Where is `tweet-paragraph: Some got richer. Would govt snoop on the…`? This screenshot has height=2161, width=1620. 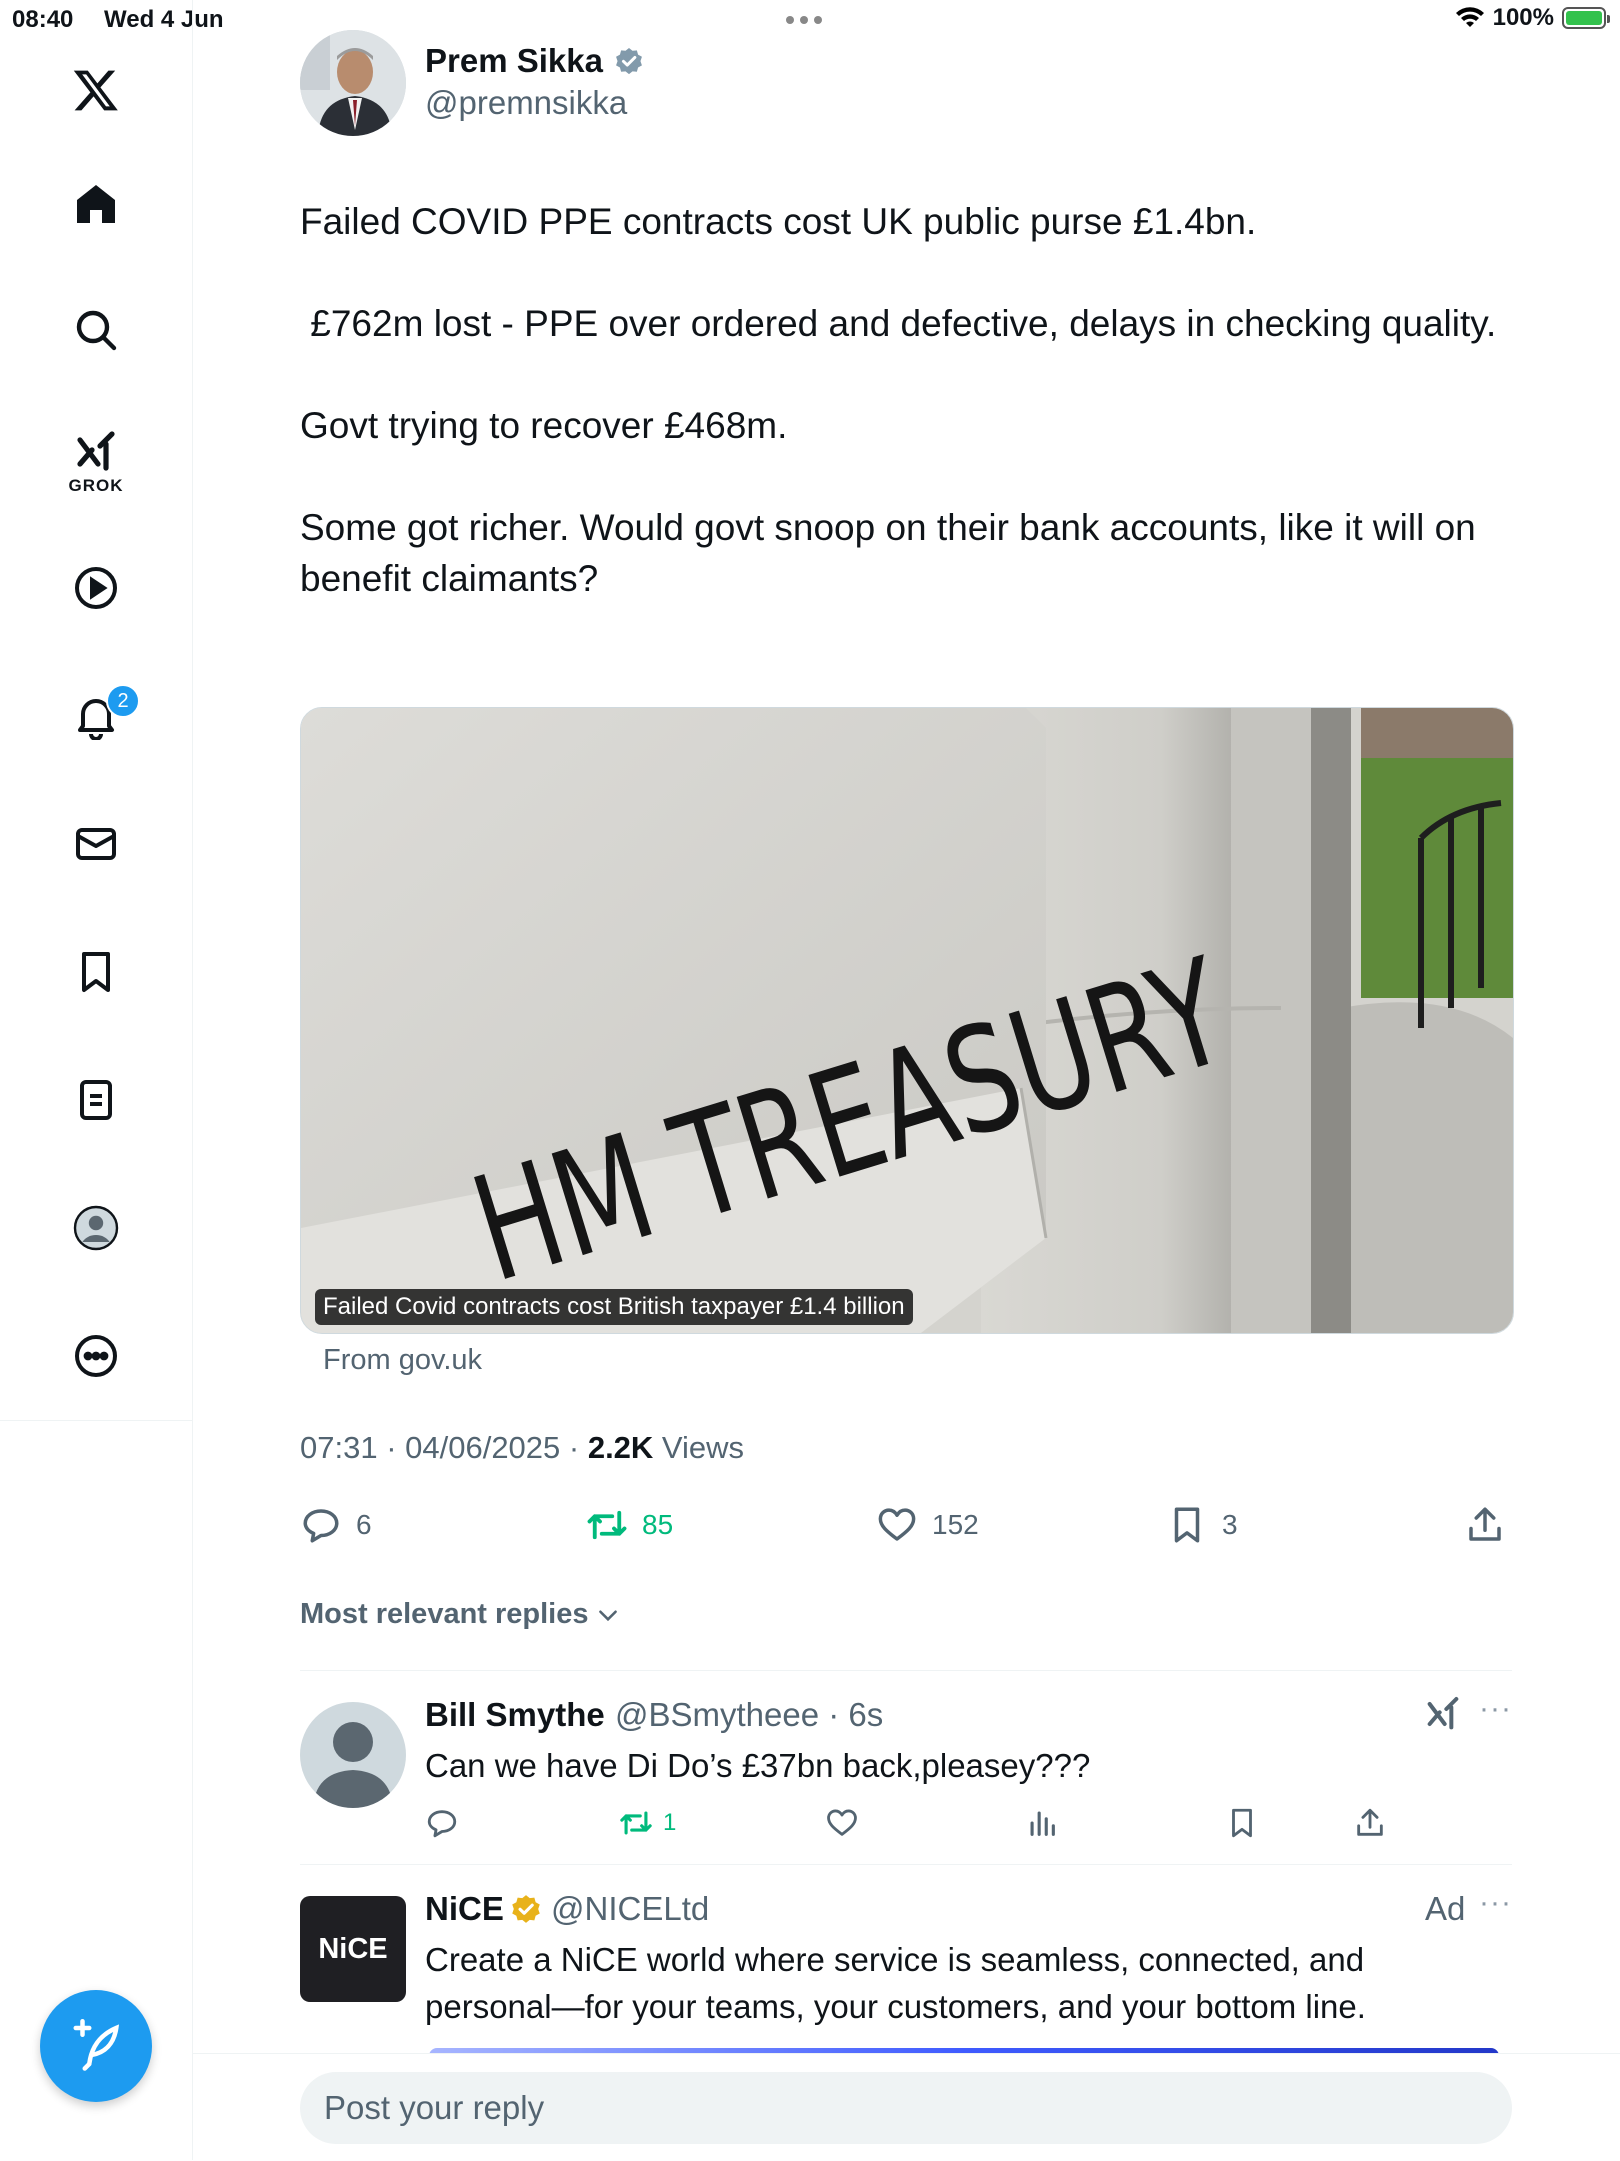 tweet-paragraph: Some got richer. Would govt snoop on the… is located at coordinates (893, 553).